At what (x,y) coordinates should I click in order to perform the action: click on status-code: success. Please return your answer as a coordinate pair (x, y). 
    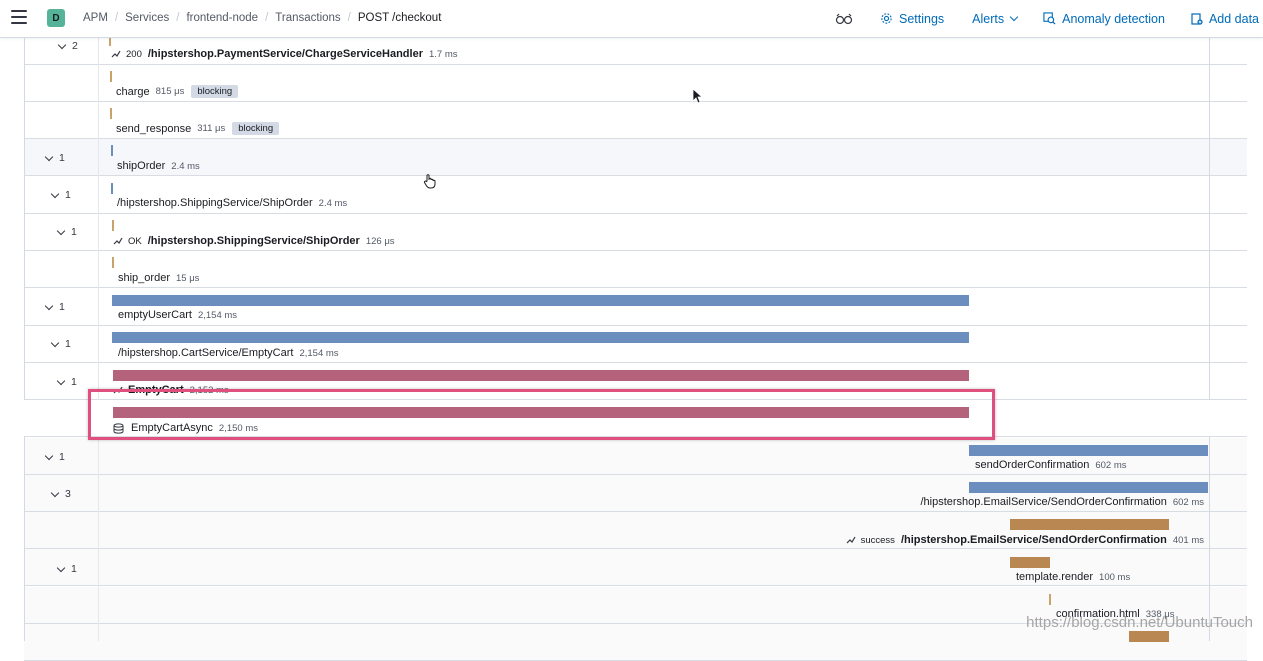
    Looking at the image, I should click on (877, 540).